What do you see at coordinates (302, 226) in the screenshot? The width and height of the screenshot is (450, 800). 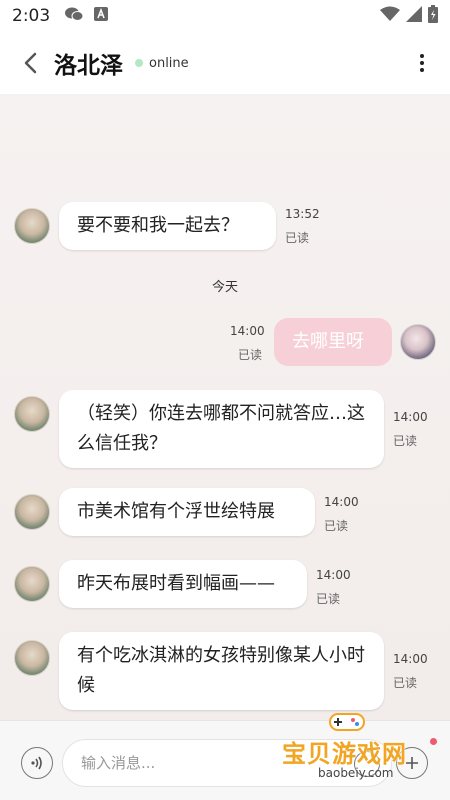 I see `message-meta: 13:52 已读` at bounding box center [302, 226].